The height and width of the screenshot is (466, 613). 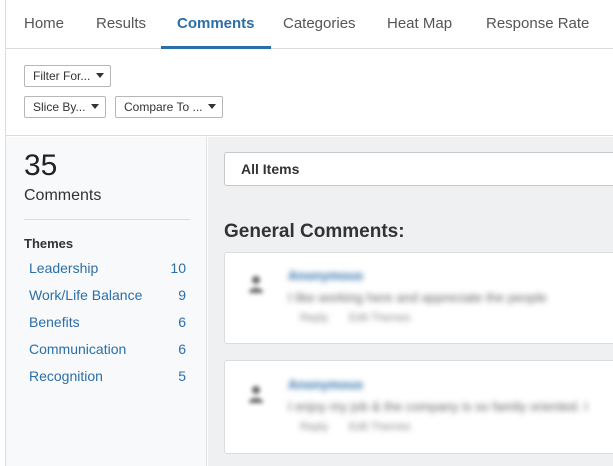 What do you see at coordinates (49, 243) in the screenshot?
I see `themes-heading: Themes` at bounding box center [49, 243].